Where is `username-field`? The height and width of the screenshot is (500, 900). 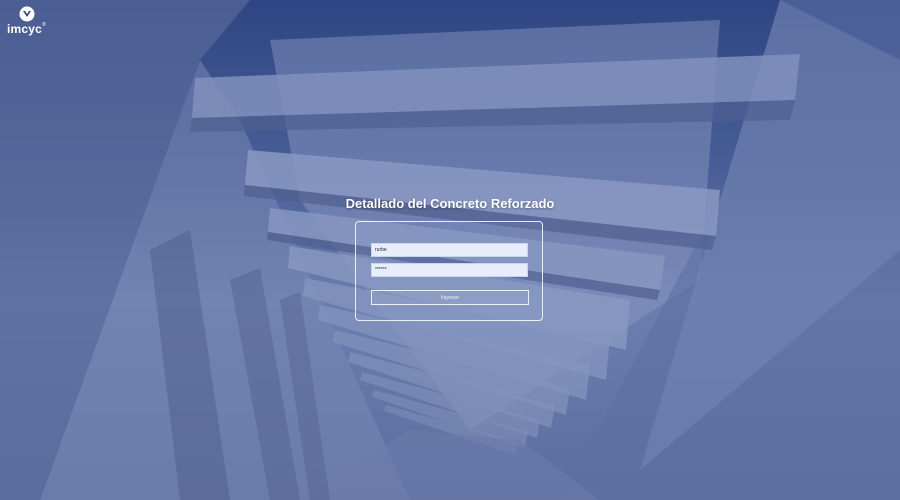
username-field is located at coordinates (449, 250).